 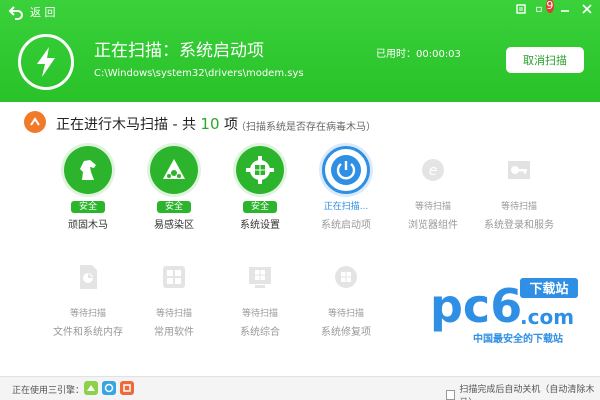 I want to click on back-label: 返 回, so click(x=43, y=12).